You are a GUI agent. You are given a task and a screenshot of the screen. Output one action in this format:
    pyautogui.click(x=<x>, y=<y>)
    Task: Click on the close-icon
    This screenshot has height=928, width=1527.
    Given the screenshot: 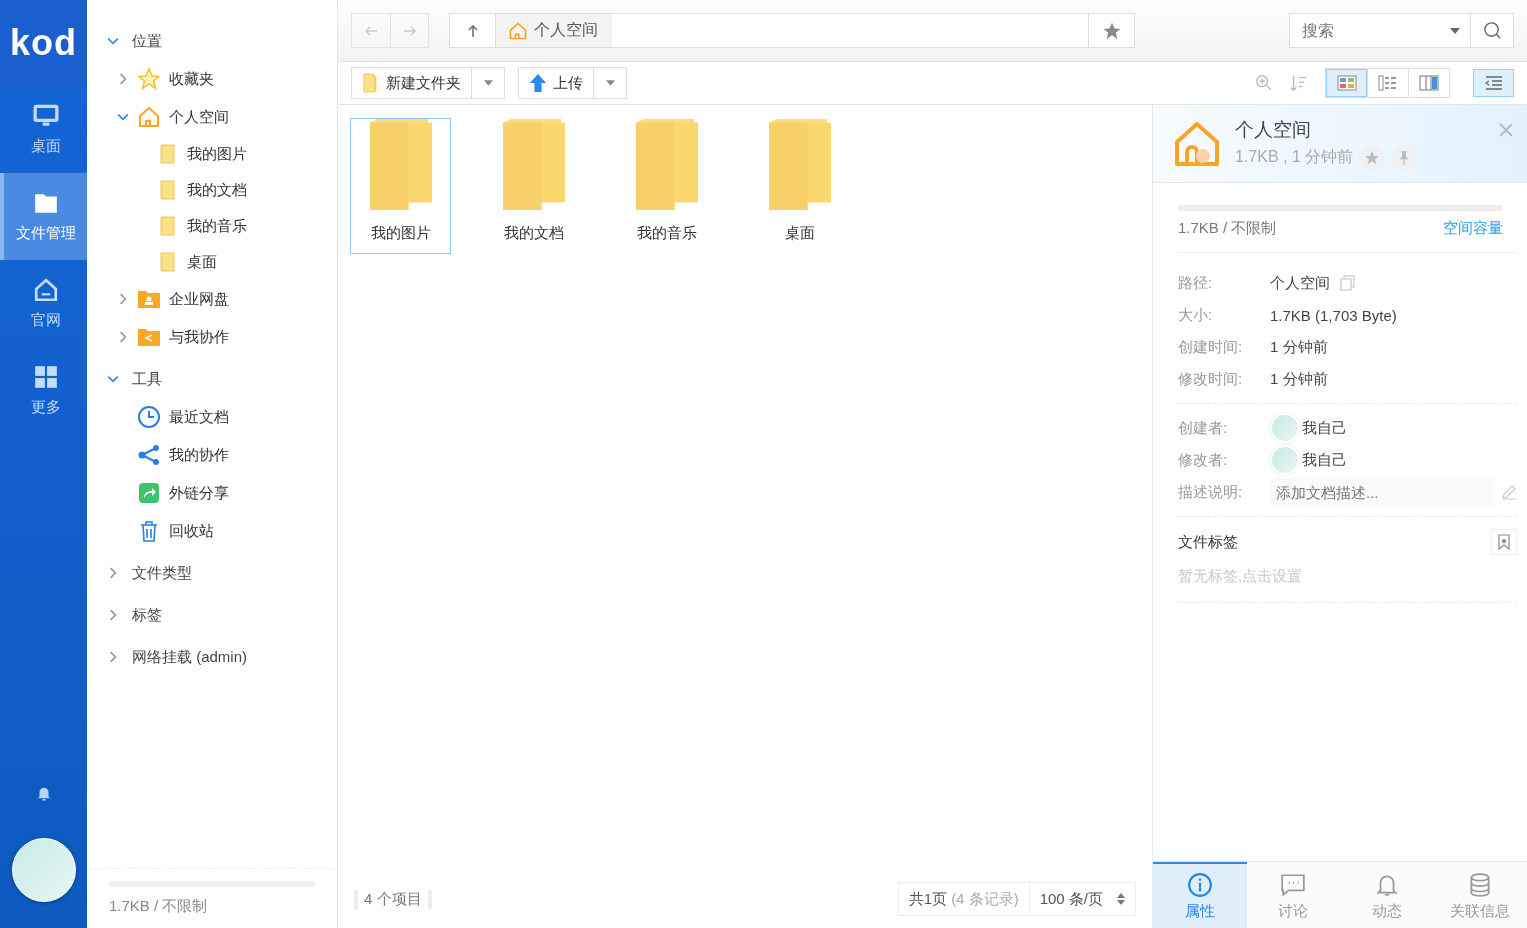 What is the action you would take?
    pyautogui.click(x=1506, y=130)
    